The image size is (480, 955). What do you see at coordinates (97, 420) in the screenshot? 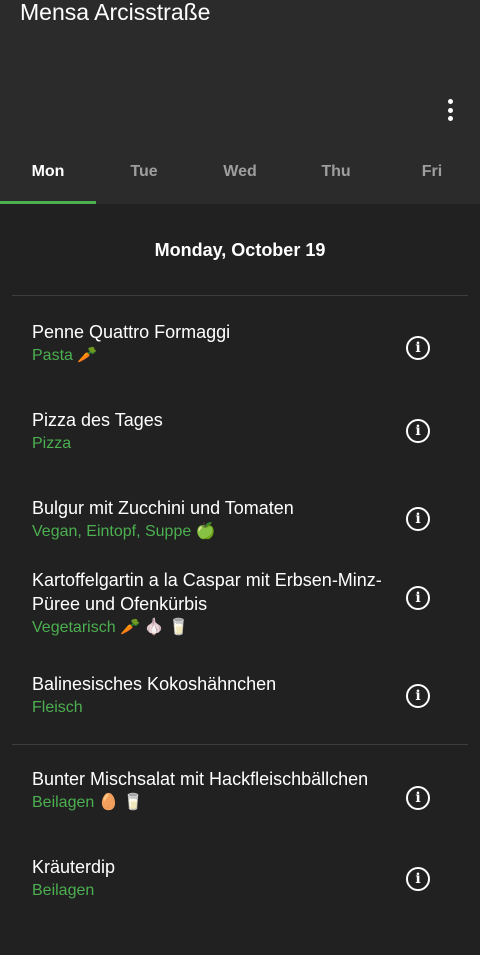
I see `meal-name: Pizza des Tages` at bounding box center [97, 420].